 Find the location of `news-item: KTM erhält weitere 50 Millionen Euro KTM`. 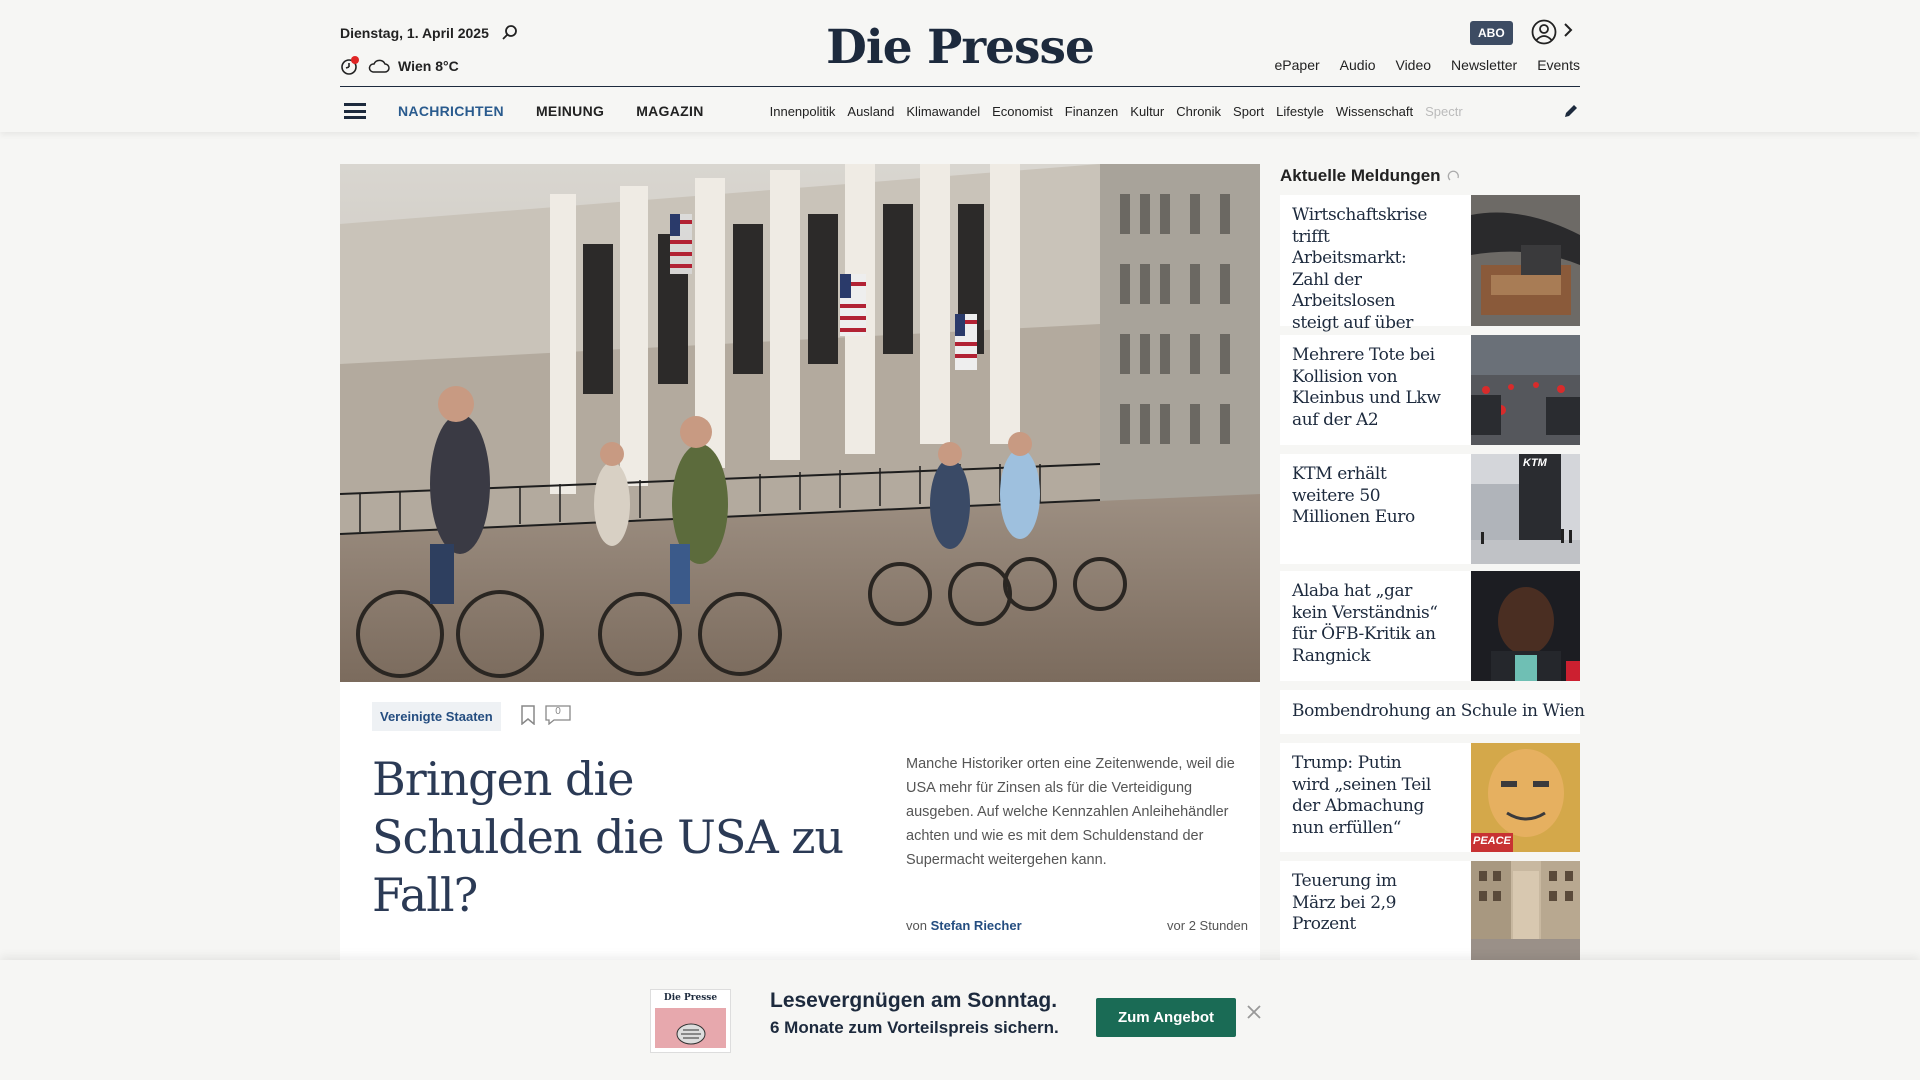

news-item: KTM erhält weitere 50 Millionen Euro KTM is located at coordinates (1430, 509).